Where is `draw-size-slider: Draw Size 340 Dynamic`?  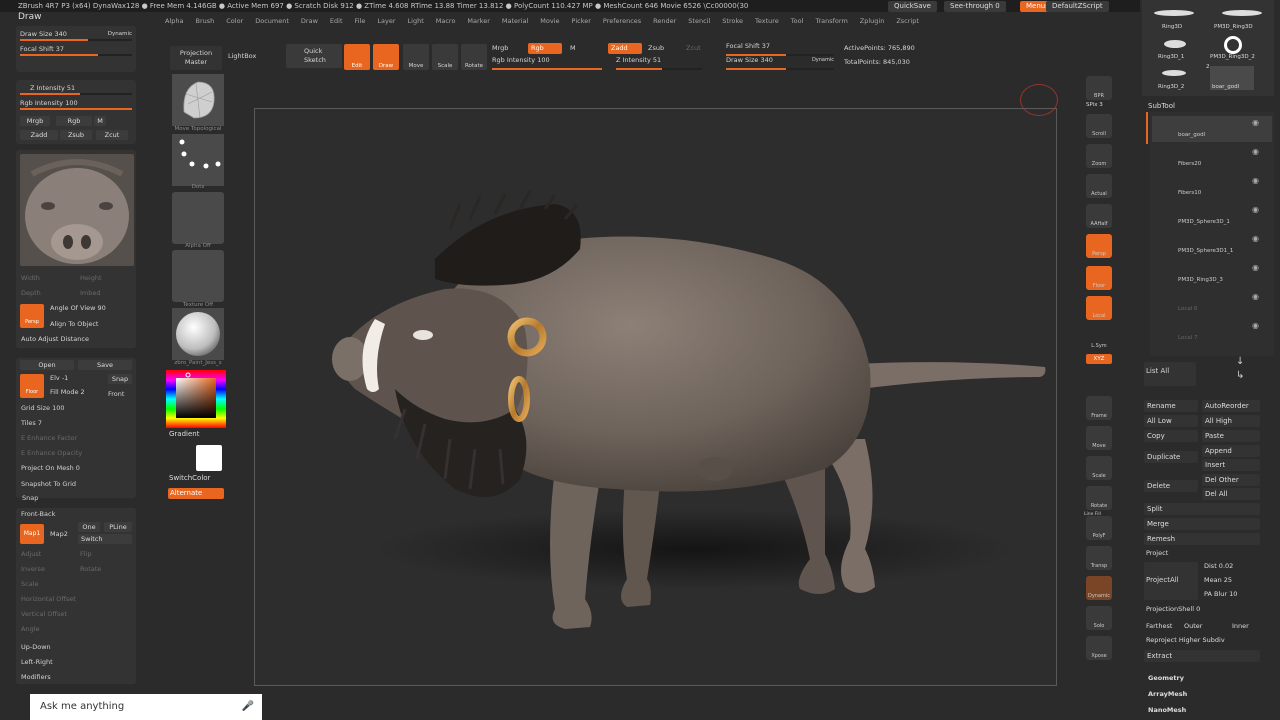 draw-size-slider: Draw Size 340 Dynamic is located at coordinates (76, 35).